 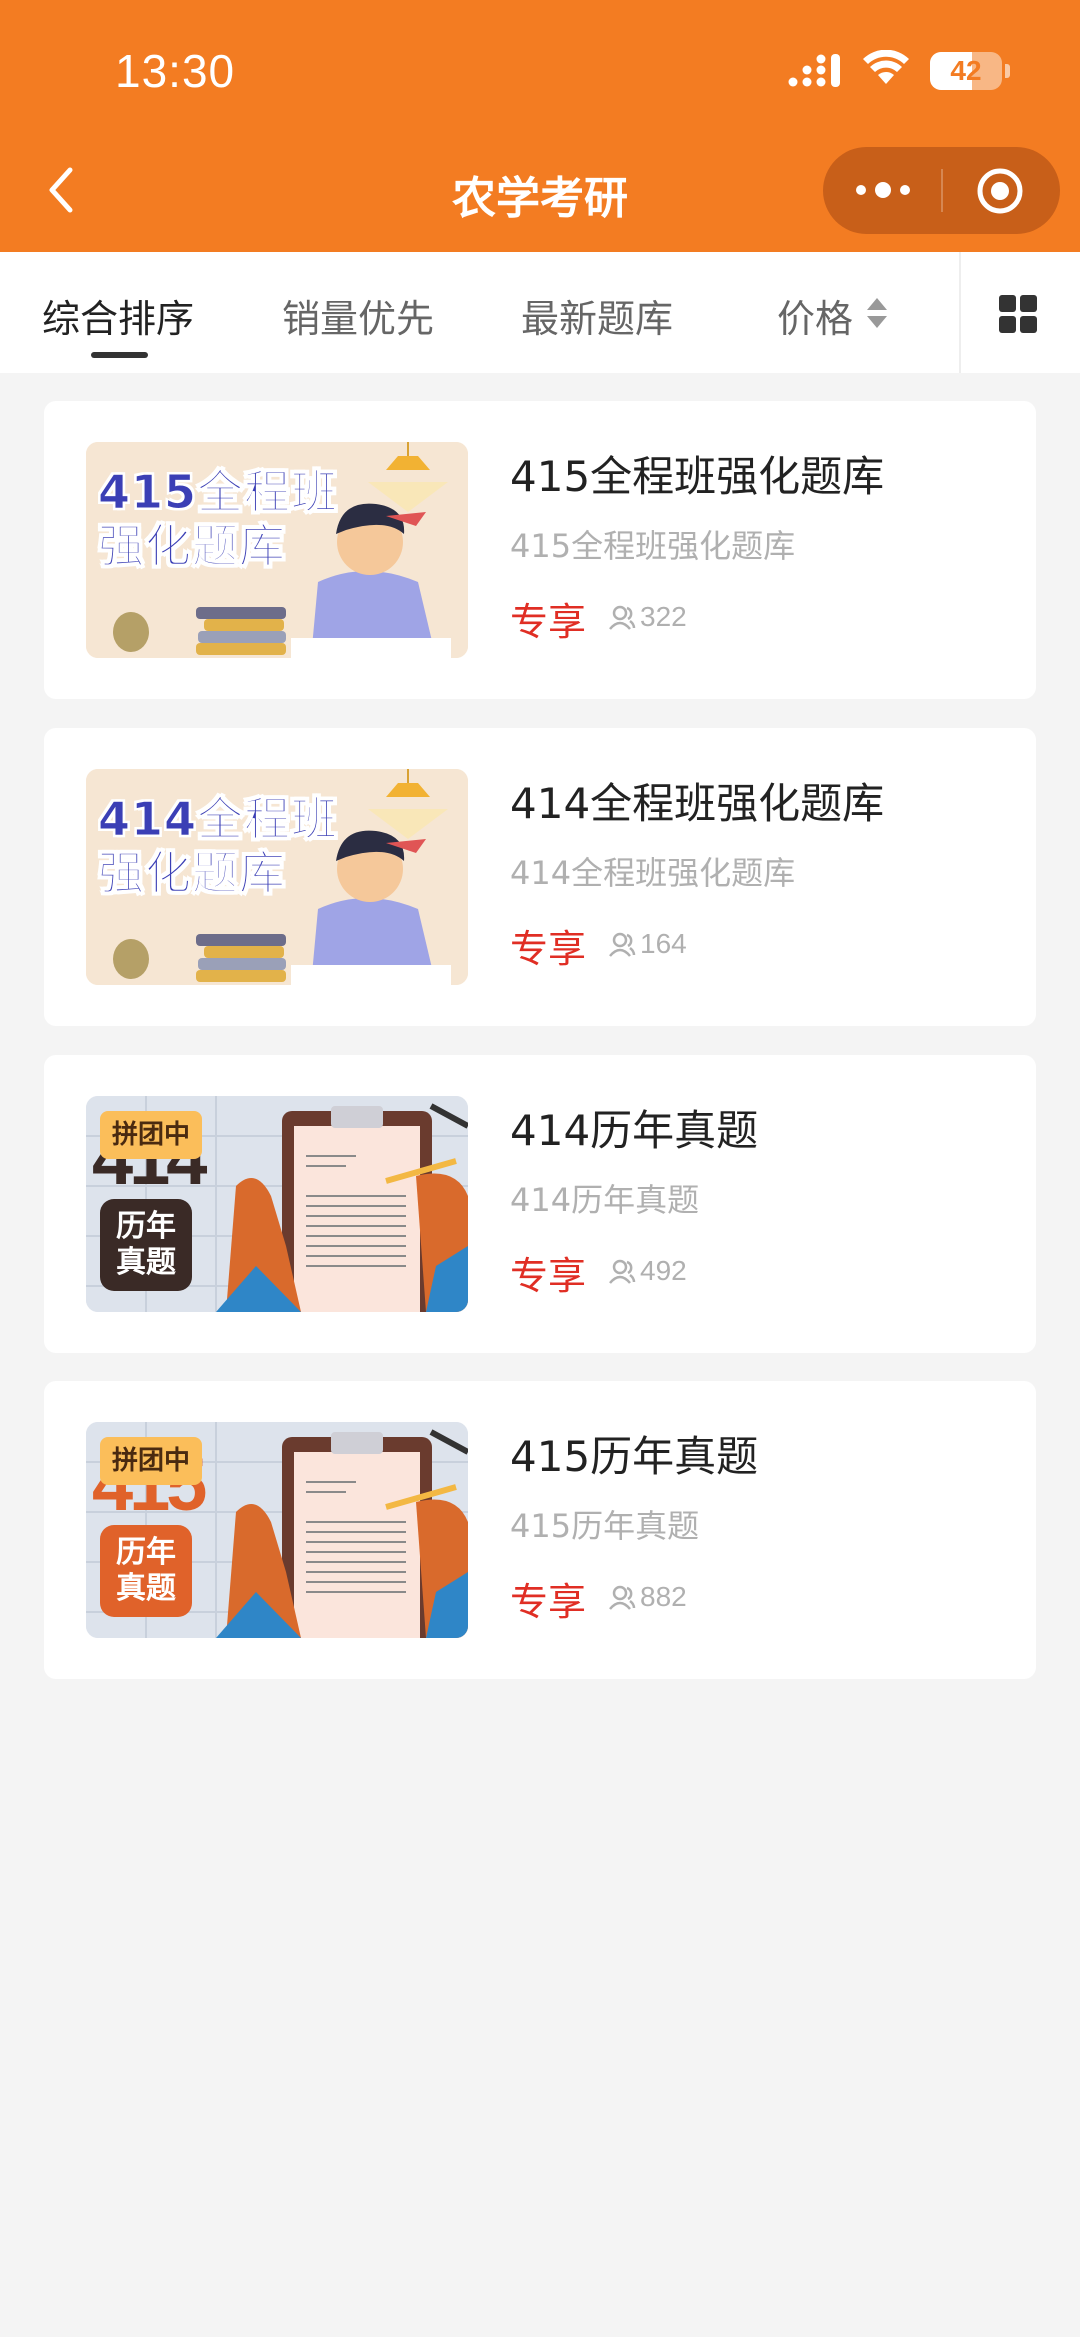 I want to click on product-title: 415全程班强化题库, so click(x=697, y=476).